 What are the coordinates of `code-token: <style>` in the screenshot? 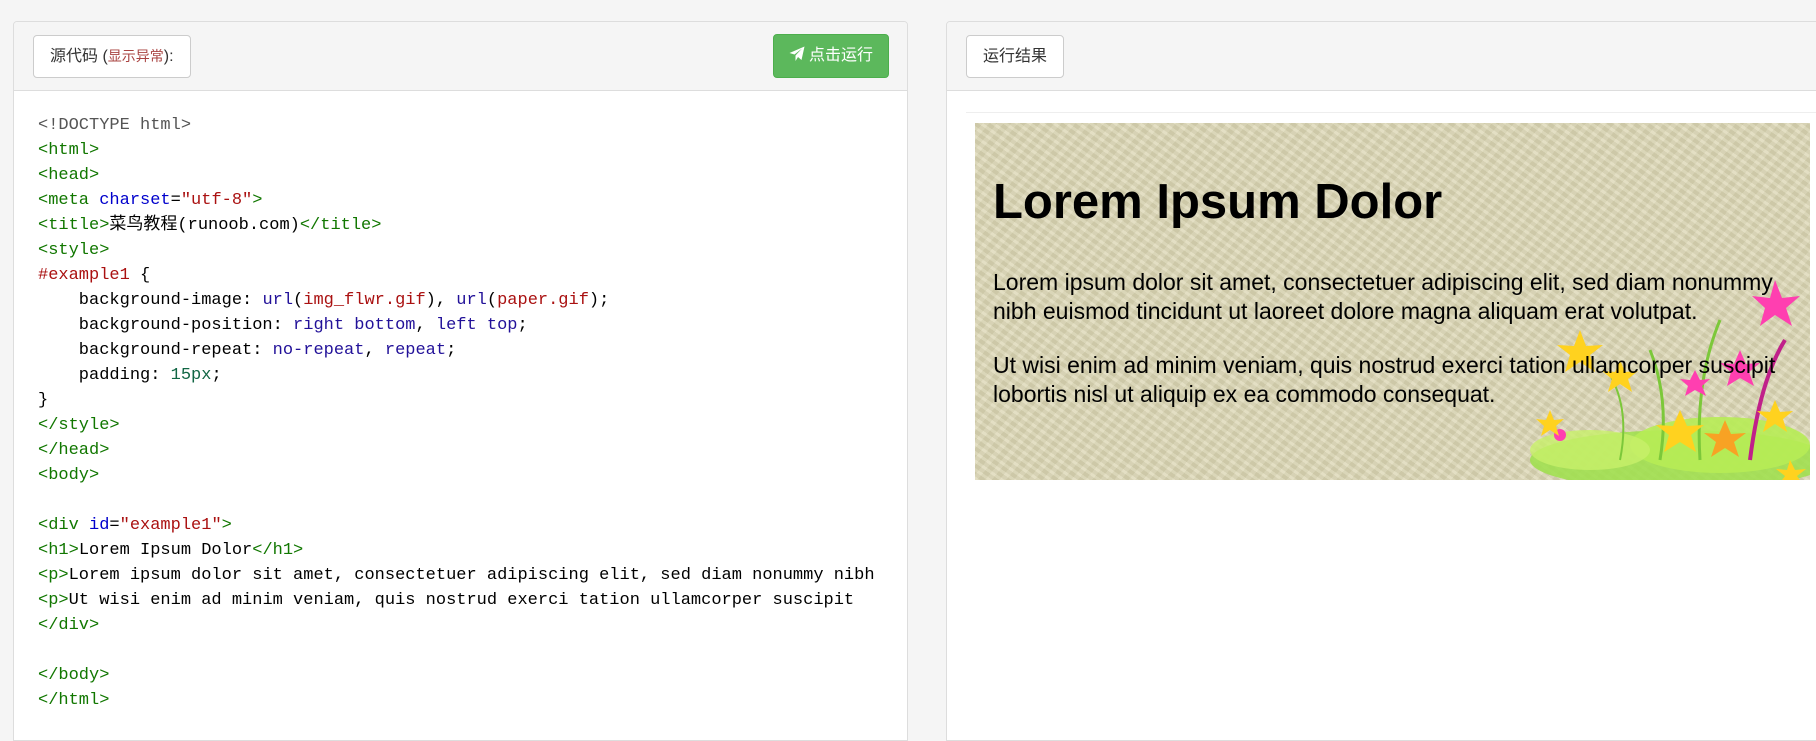 It's located at (74, 250).